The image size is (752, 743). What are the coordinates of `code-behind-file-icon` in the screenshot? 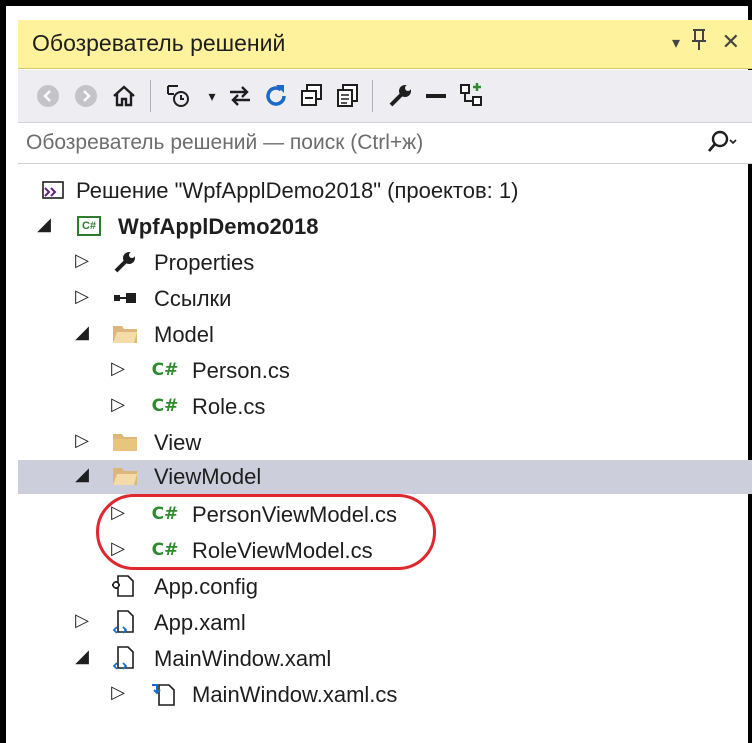 It's located at (163, 694).